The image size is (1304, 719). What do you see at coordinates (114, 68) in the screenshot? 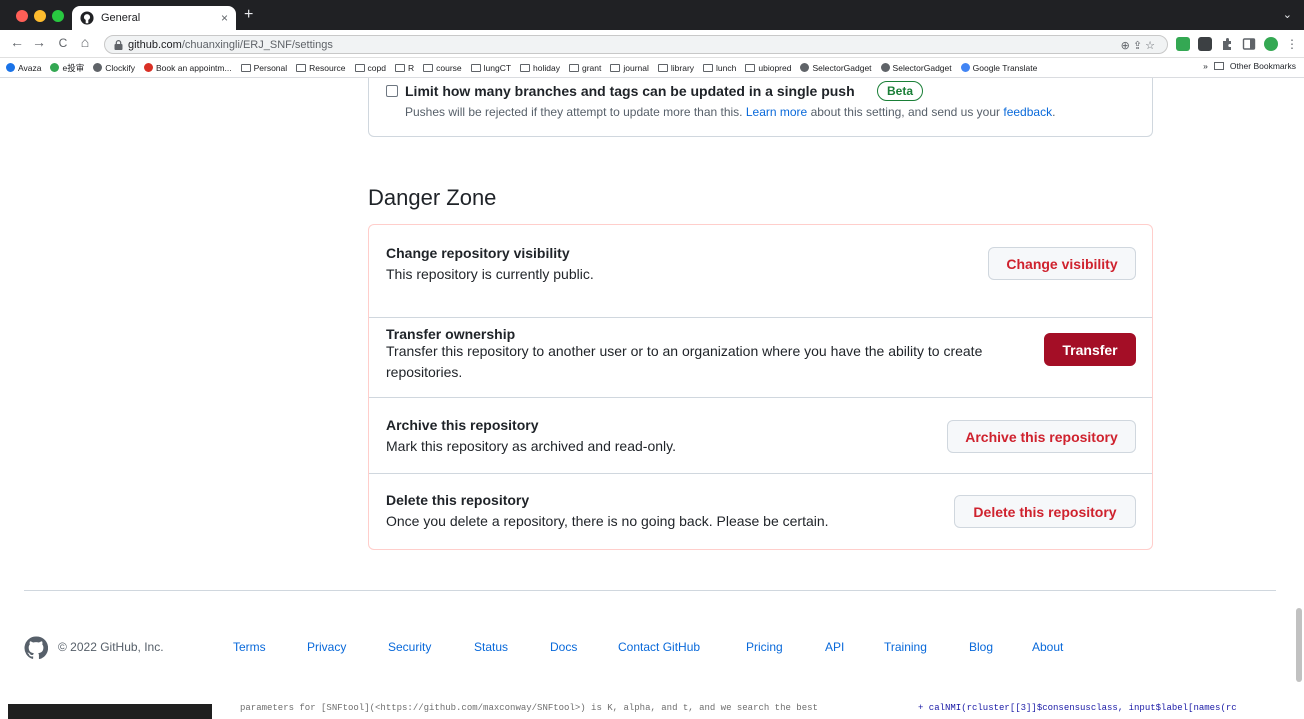
I see `bookmark-item: Clockify` at bounding box center [114, 68].